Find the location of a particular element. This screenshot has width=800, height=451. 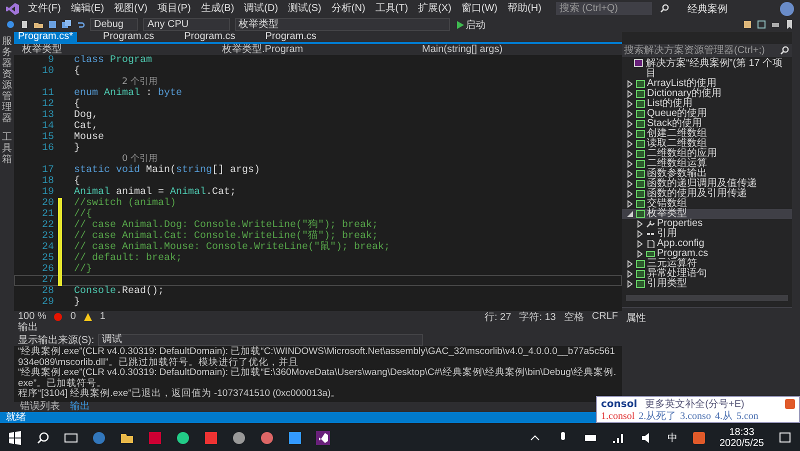

side-tab: 工具箱 is located at coordinates (7, 148).